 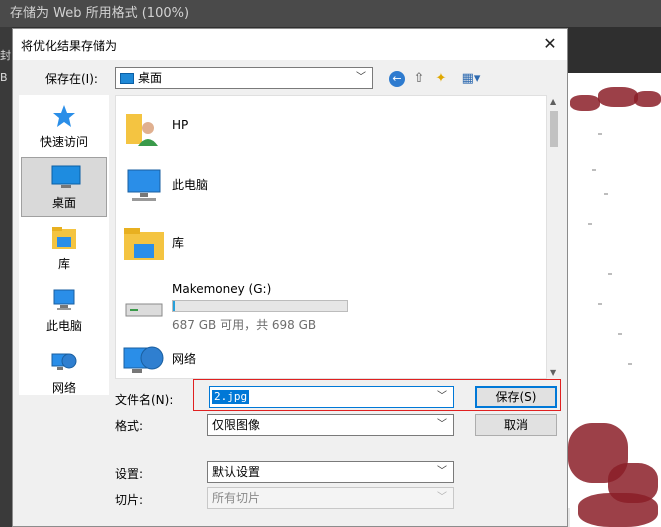 I want to click on place-label: 库, so click(x=63, y=264).